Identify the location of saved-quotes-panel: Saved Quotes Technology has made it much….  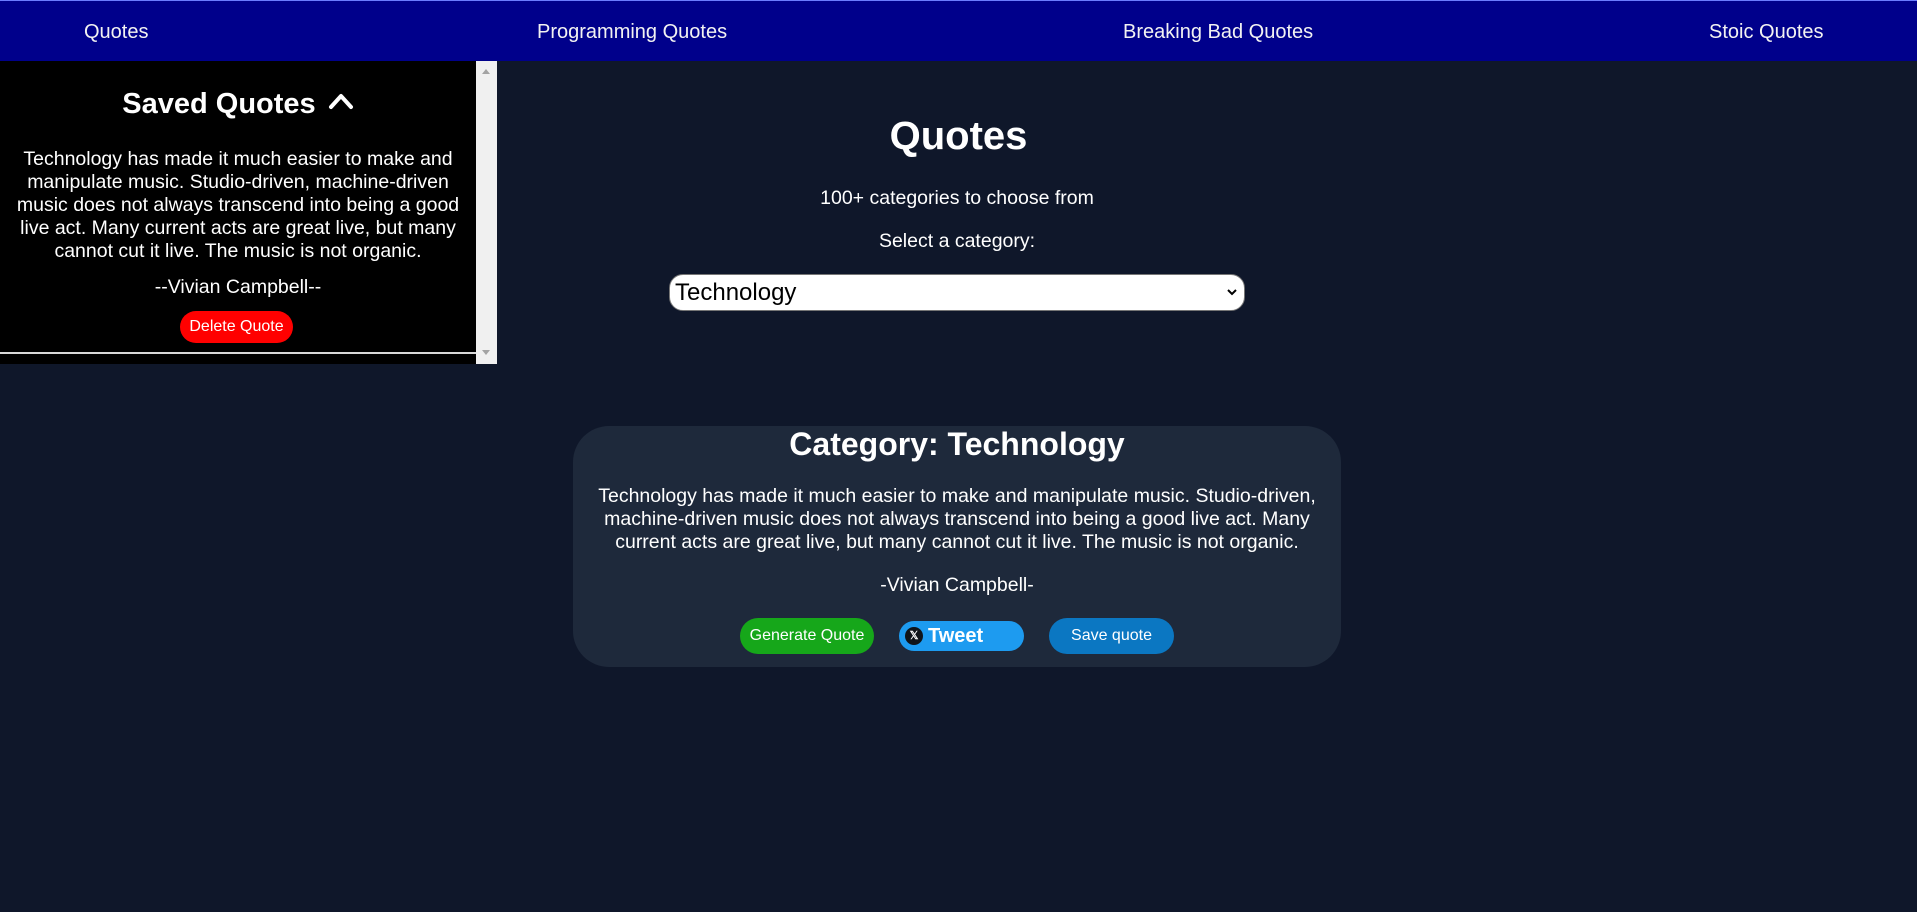
(248, 212).